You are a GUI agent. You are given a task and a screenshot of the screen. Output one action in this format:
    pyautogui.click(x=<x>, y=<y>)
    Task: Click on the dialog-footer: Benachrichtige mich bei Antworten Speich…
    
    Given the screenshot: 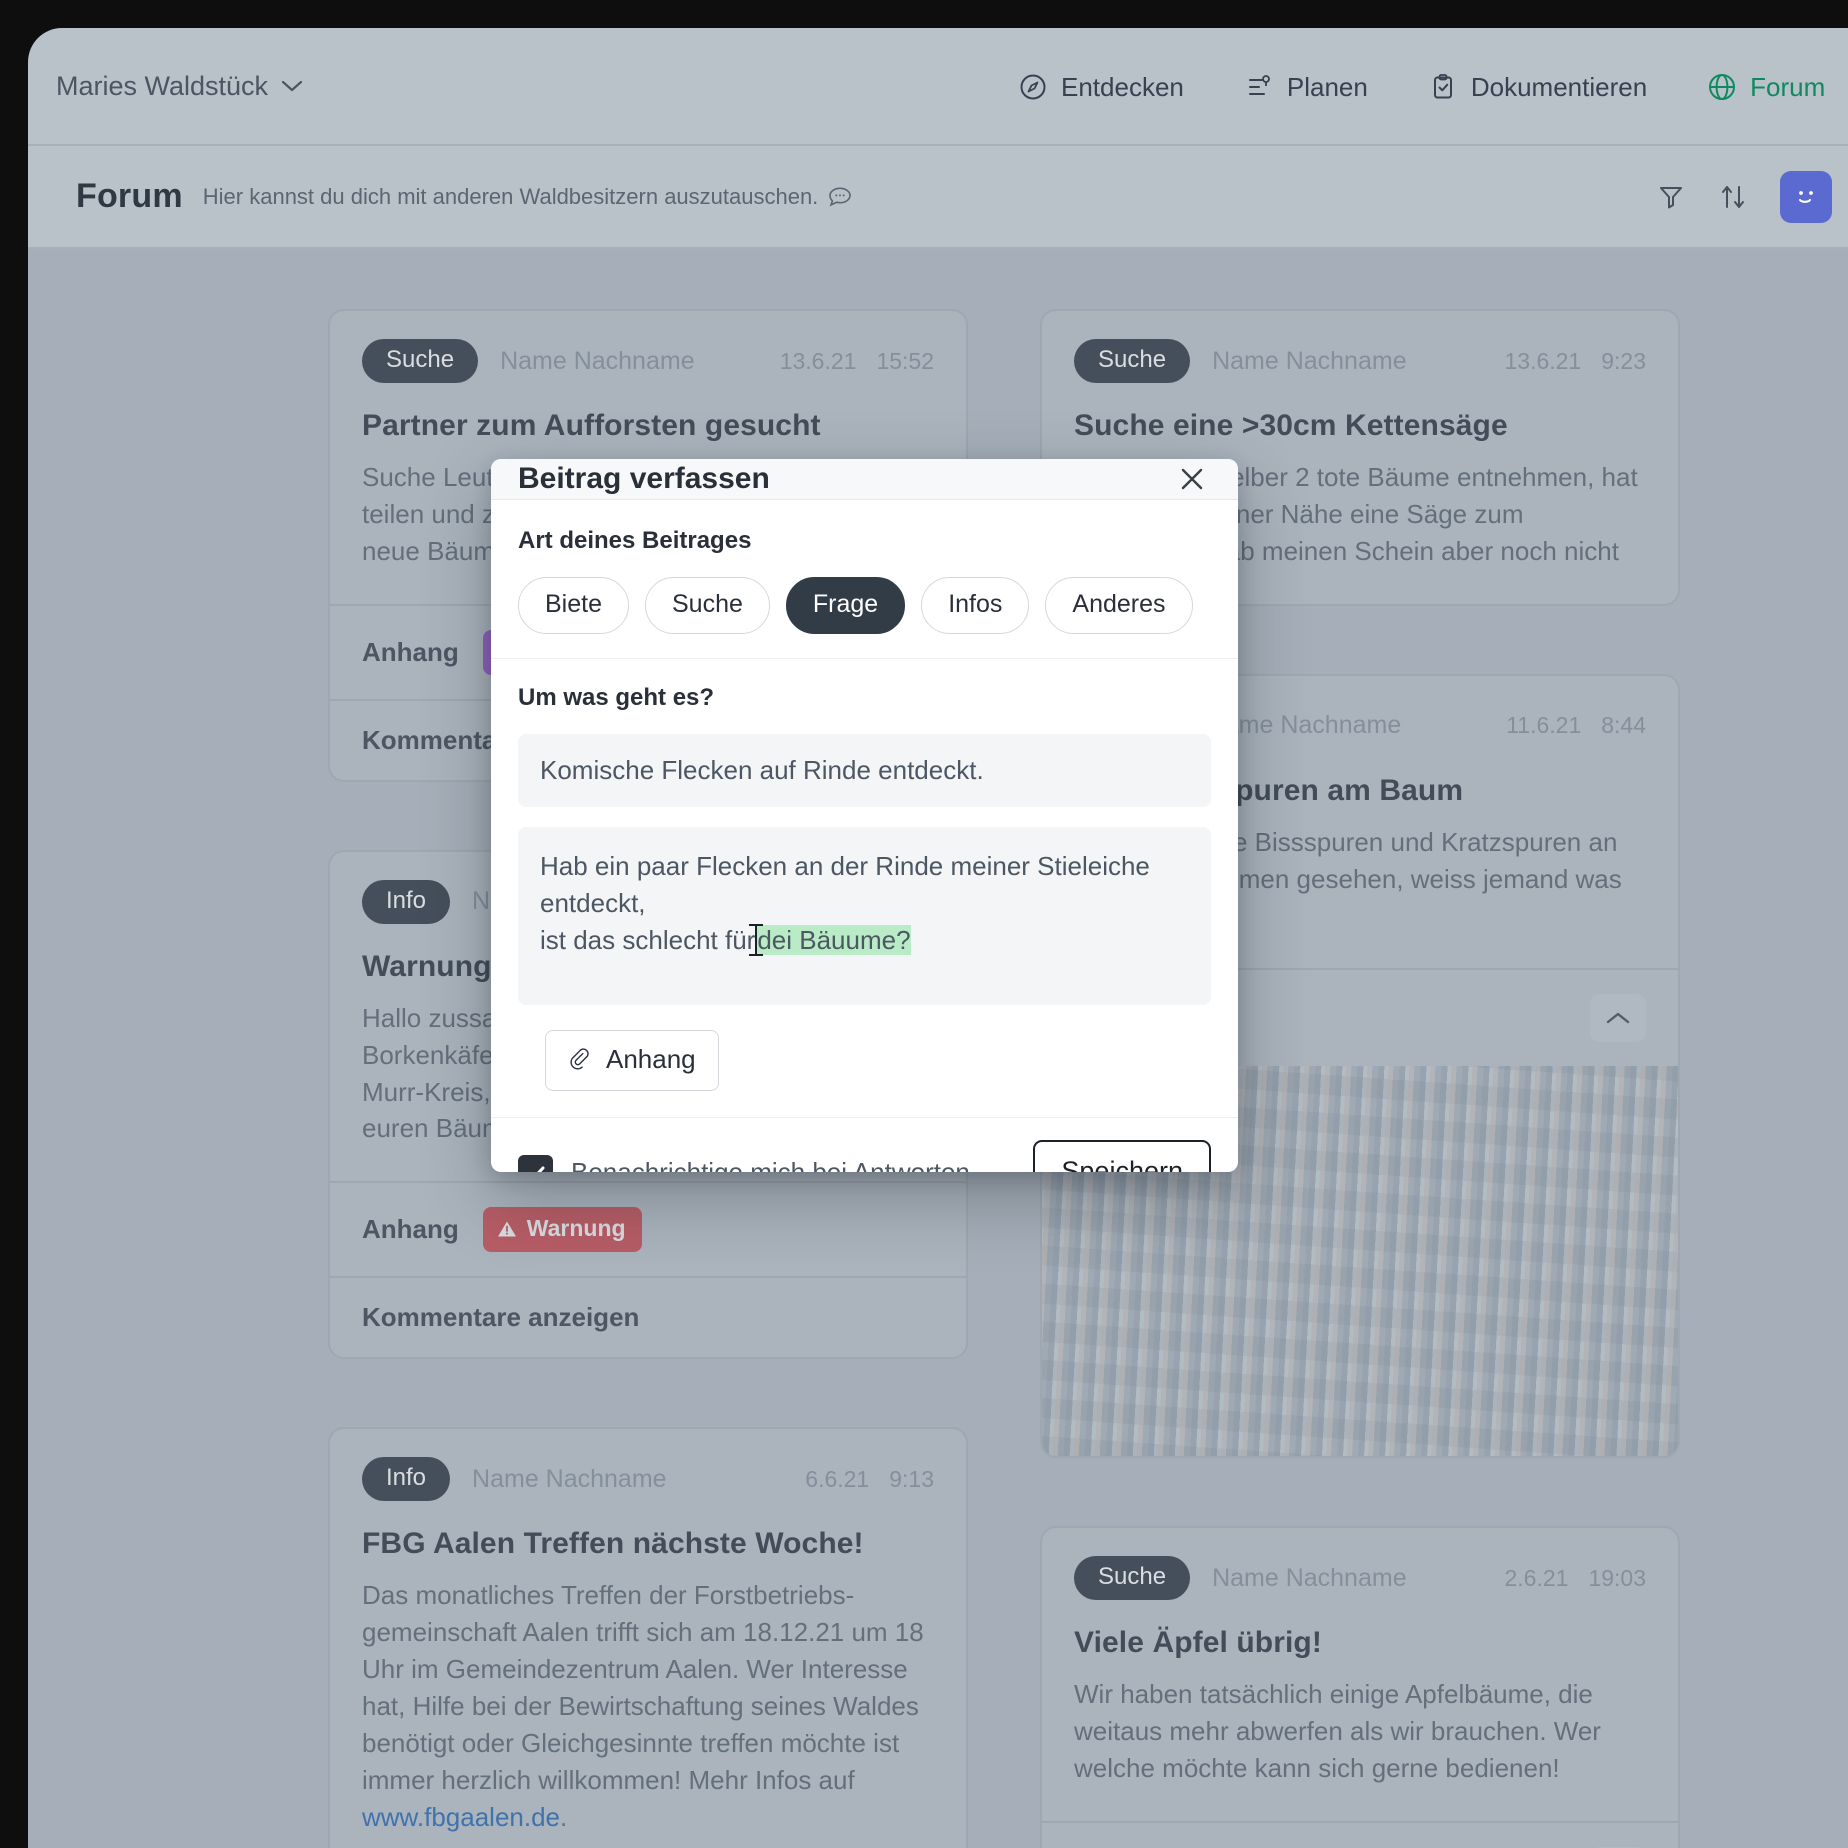 What is the action you would take?
    pyautogui.click(x=864, y=1144)
    